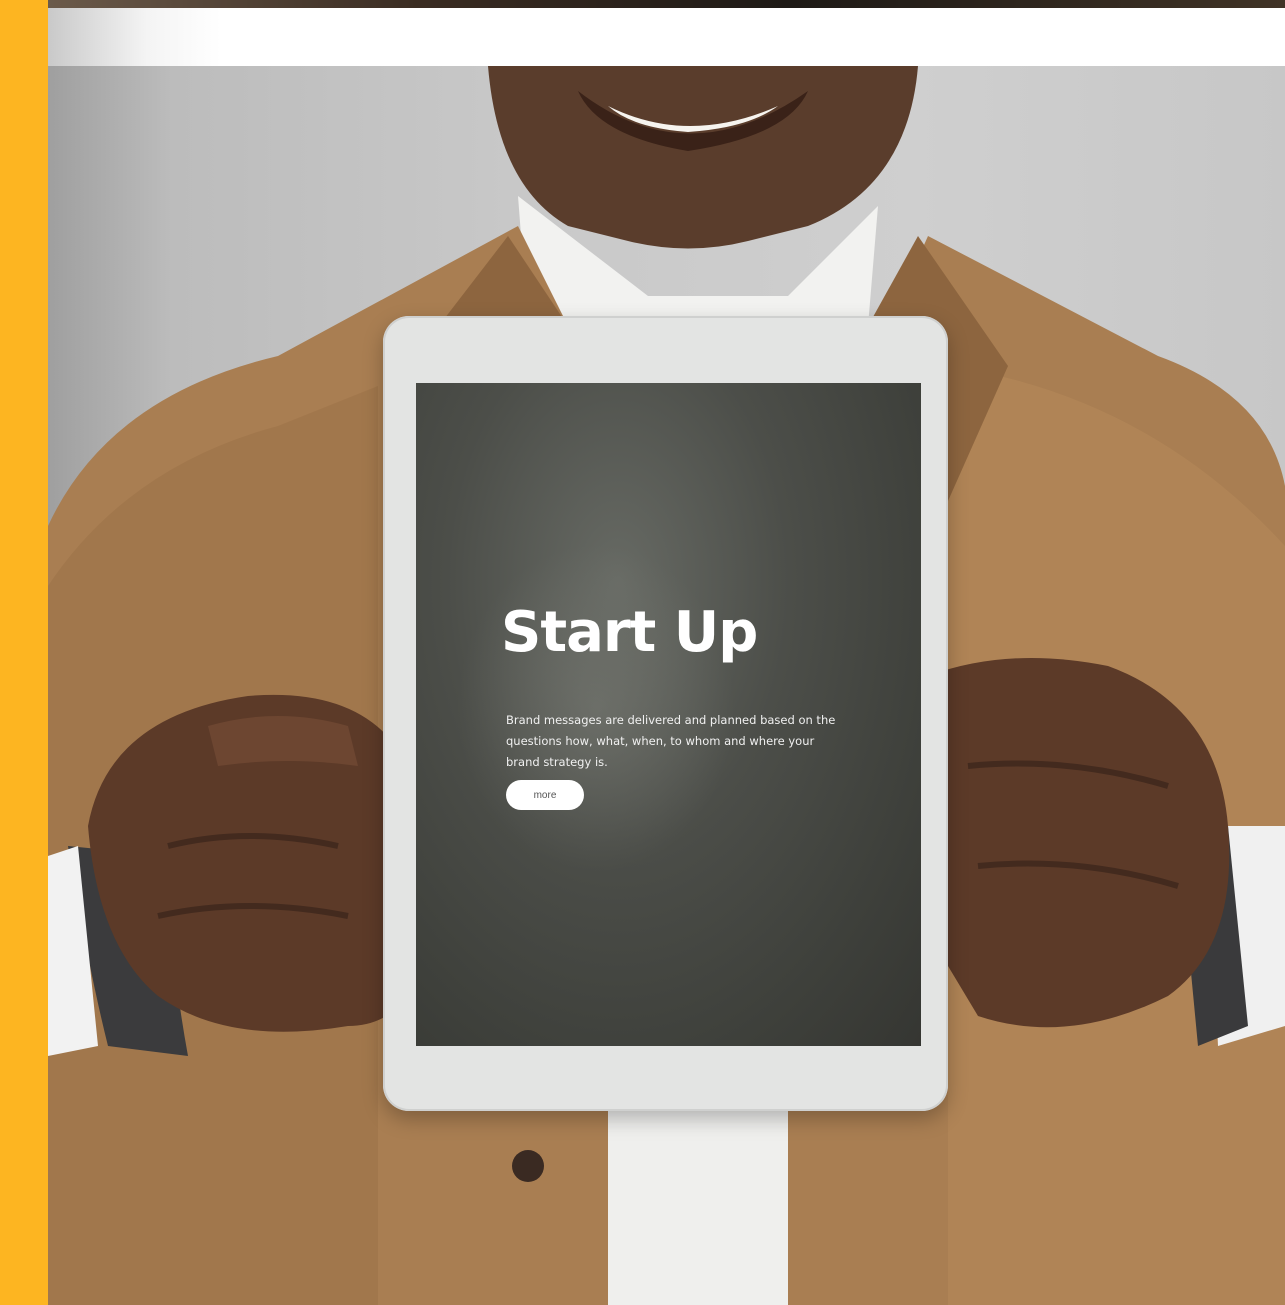 This screenshot has height=1305, width=1285. What do you see at coordinates (596, 708) in the screenshot?
I see `screen-glow` at bounding box center [596, 708].